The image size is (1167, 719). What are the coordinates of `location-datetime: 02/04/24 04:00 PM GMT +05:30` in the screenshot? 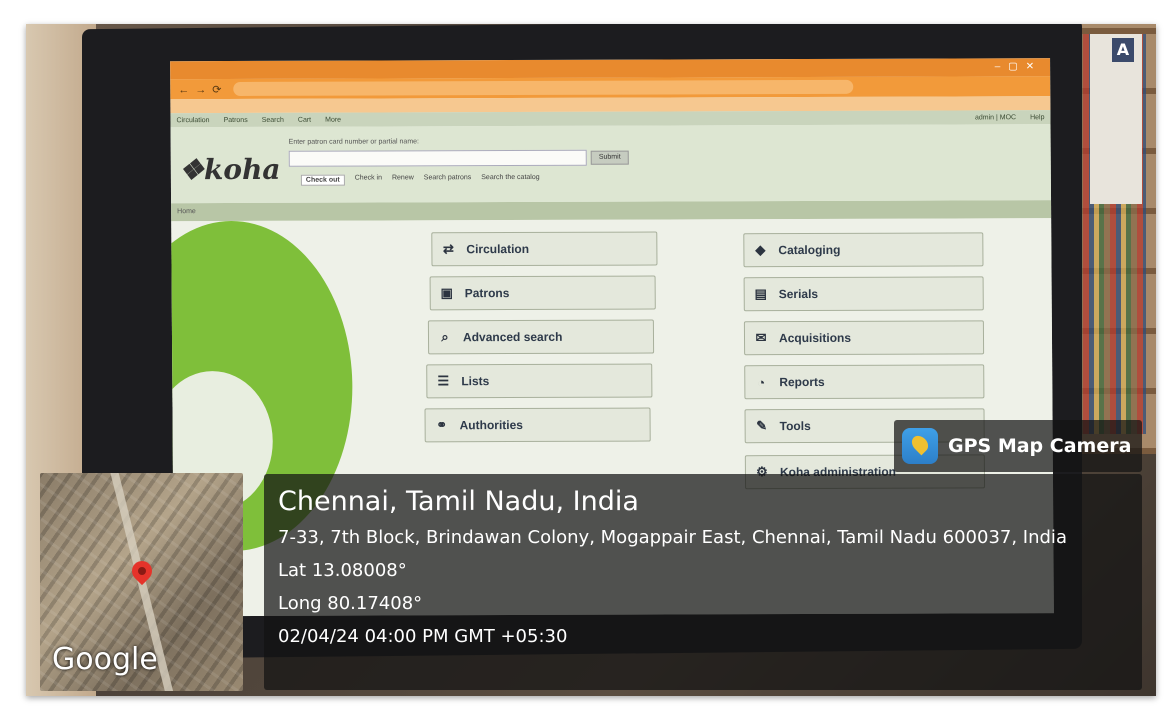 It's located at (423, 636).